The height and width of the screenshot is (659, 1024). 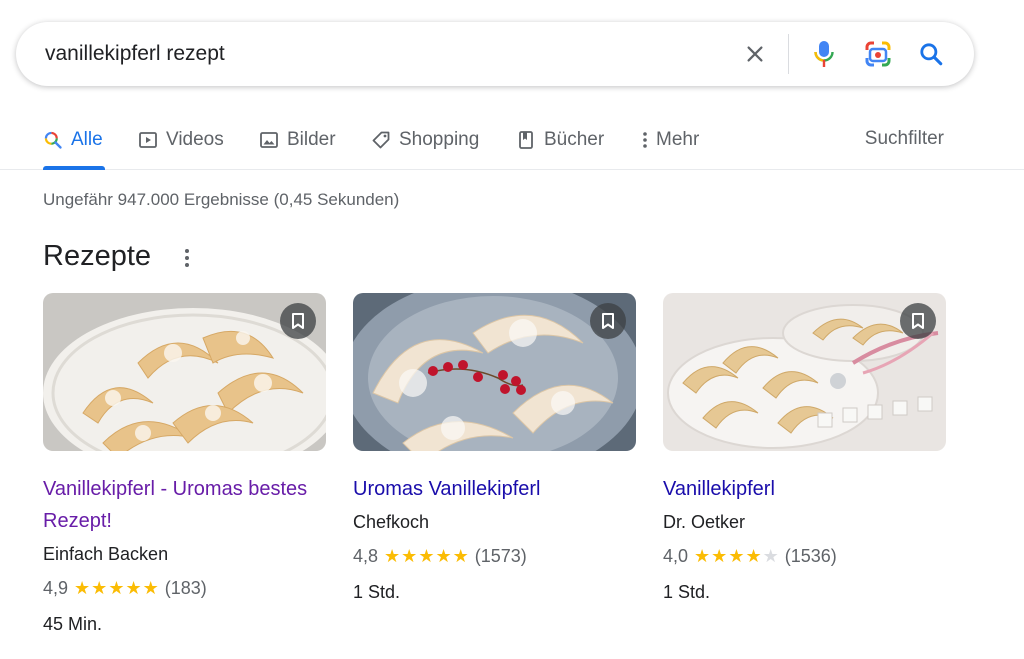 What do you see at coordinates (494, 489) in the screenshot?
I see `recipe-title-link: Uromas Vanillekipferl` at bounding box center [494, 489].